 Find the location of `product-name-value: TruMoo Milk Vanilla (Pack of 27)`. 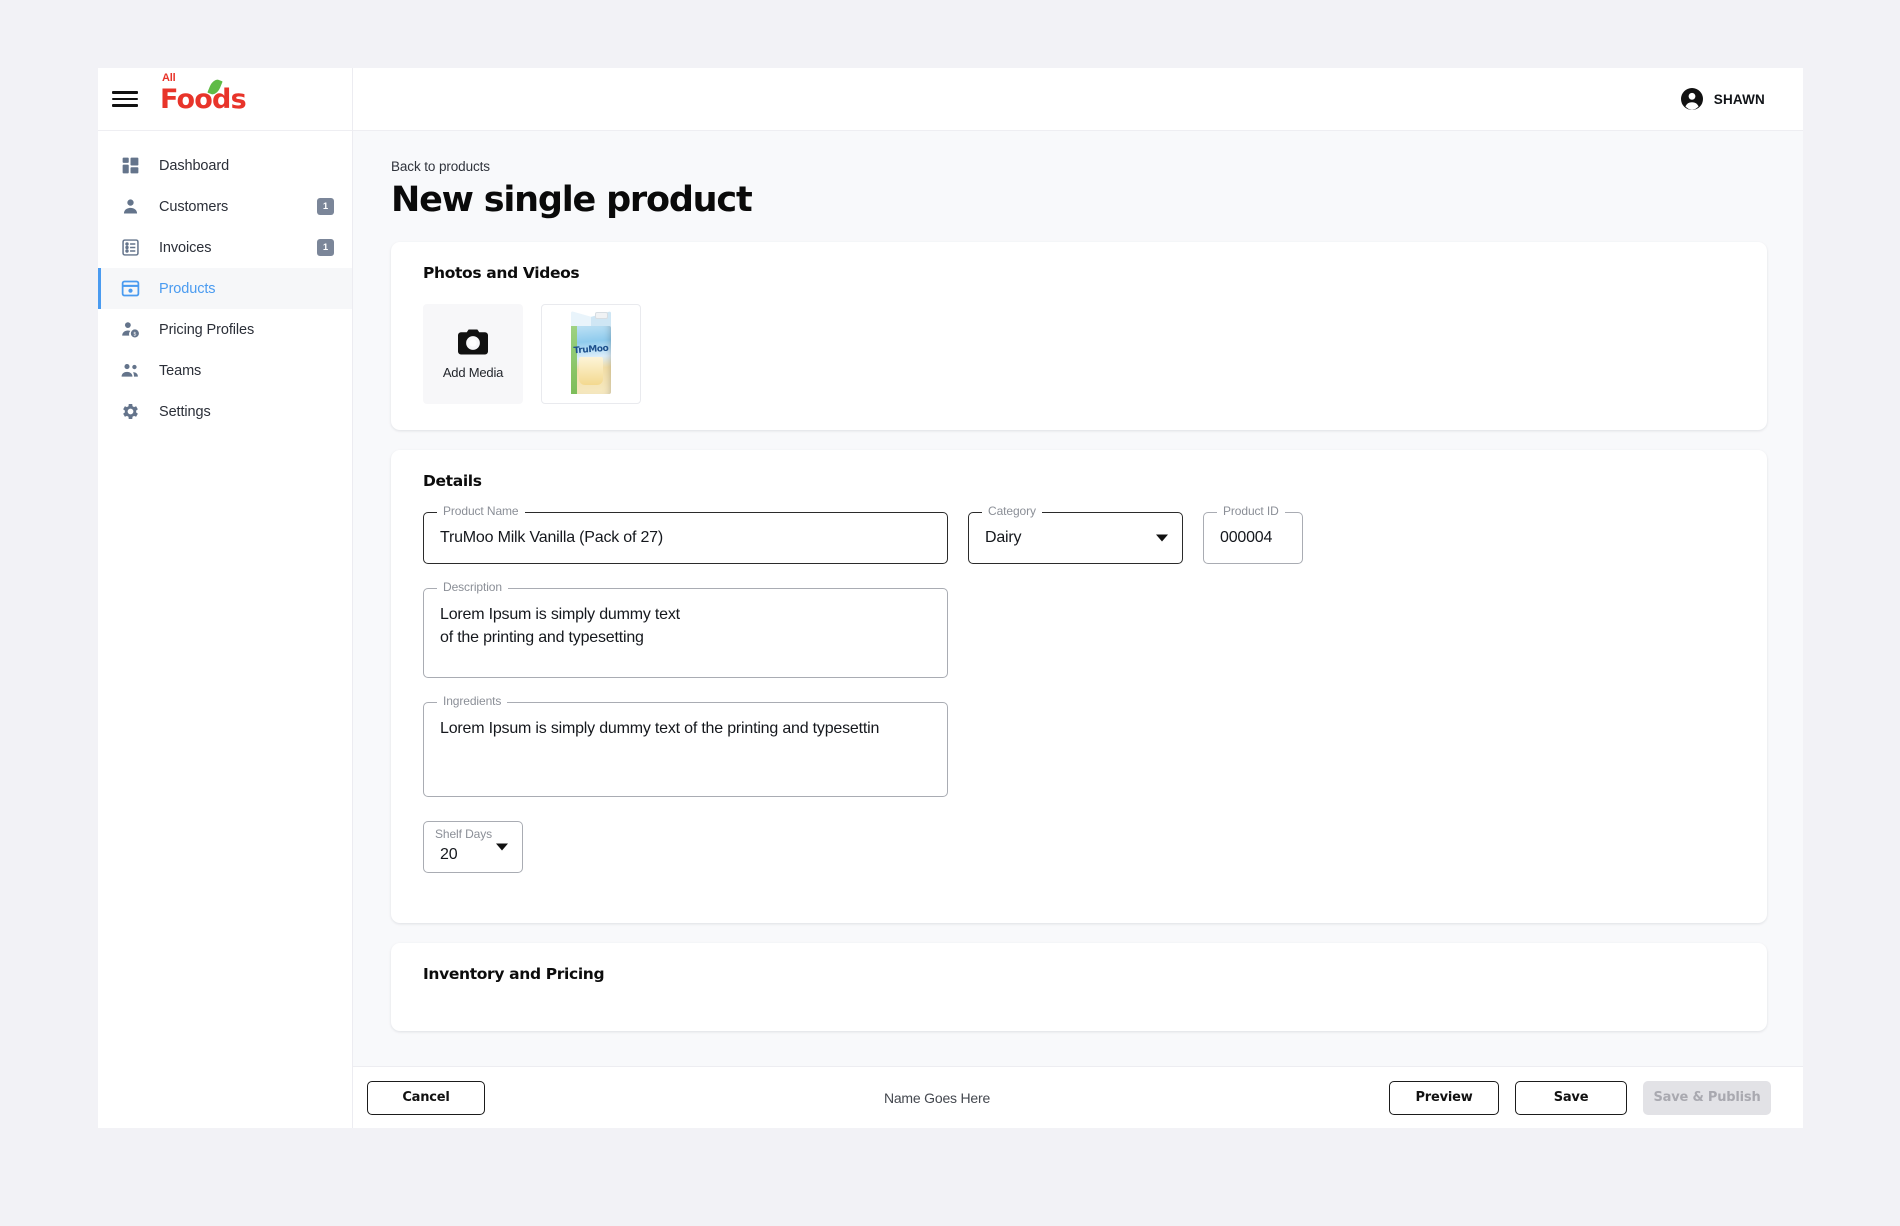

product-name-value: TruMoo Milk Vanilla (Pack of 27) is located at coordinates (552, 538).